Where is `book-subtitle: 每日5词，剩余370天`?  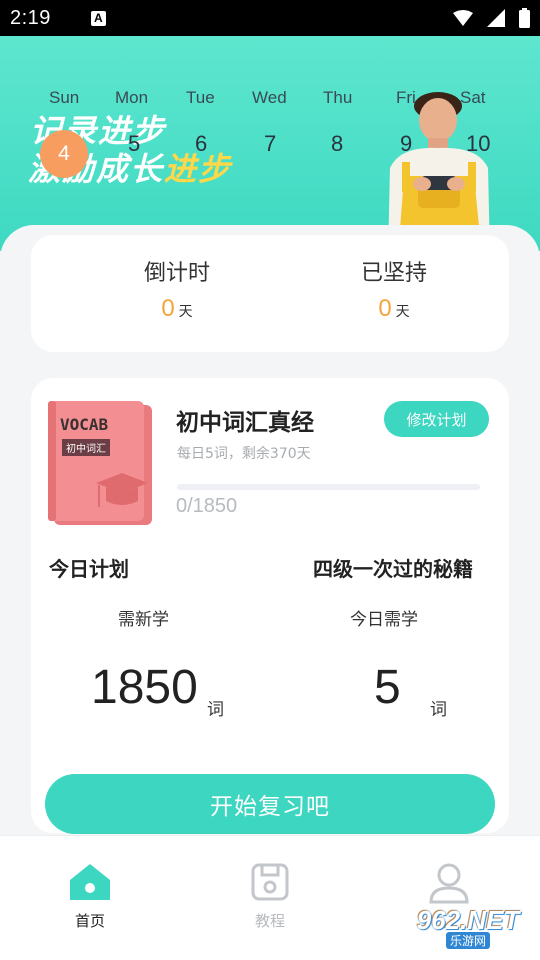 book-subtitle: 每日5词，剩余370天 is located at coordinates (244, 454).